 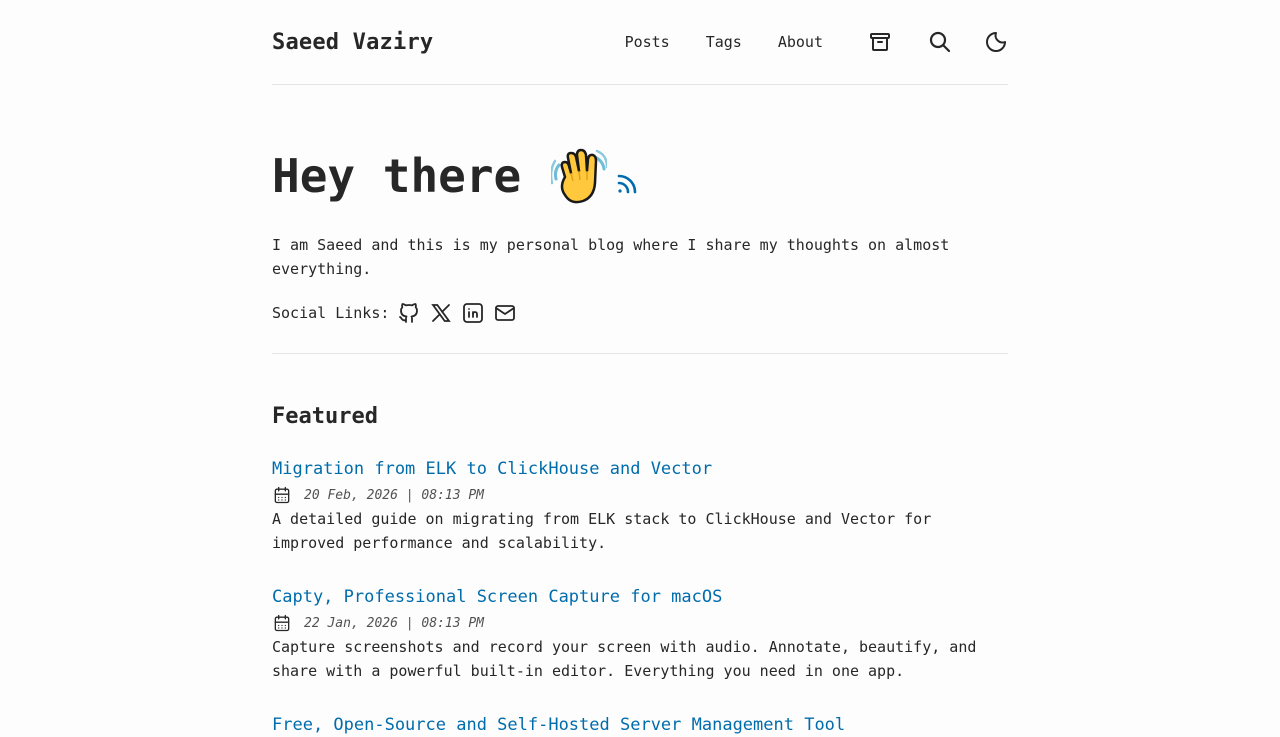 I want to click on post-meta: 22 Jan, 2026 | 08:13 PM, so click(x=640, y=623).